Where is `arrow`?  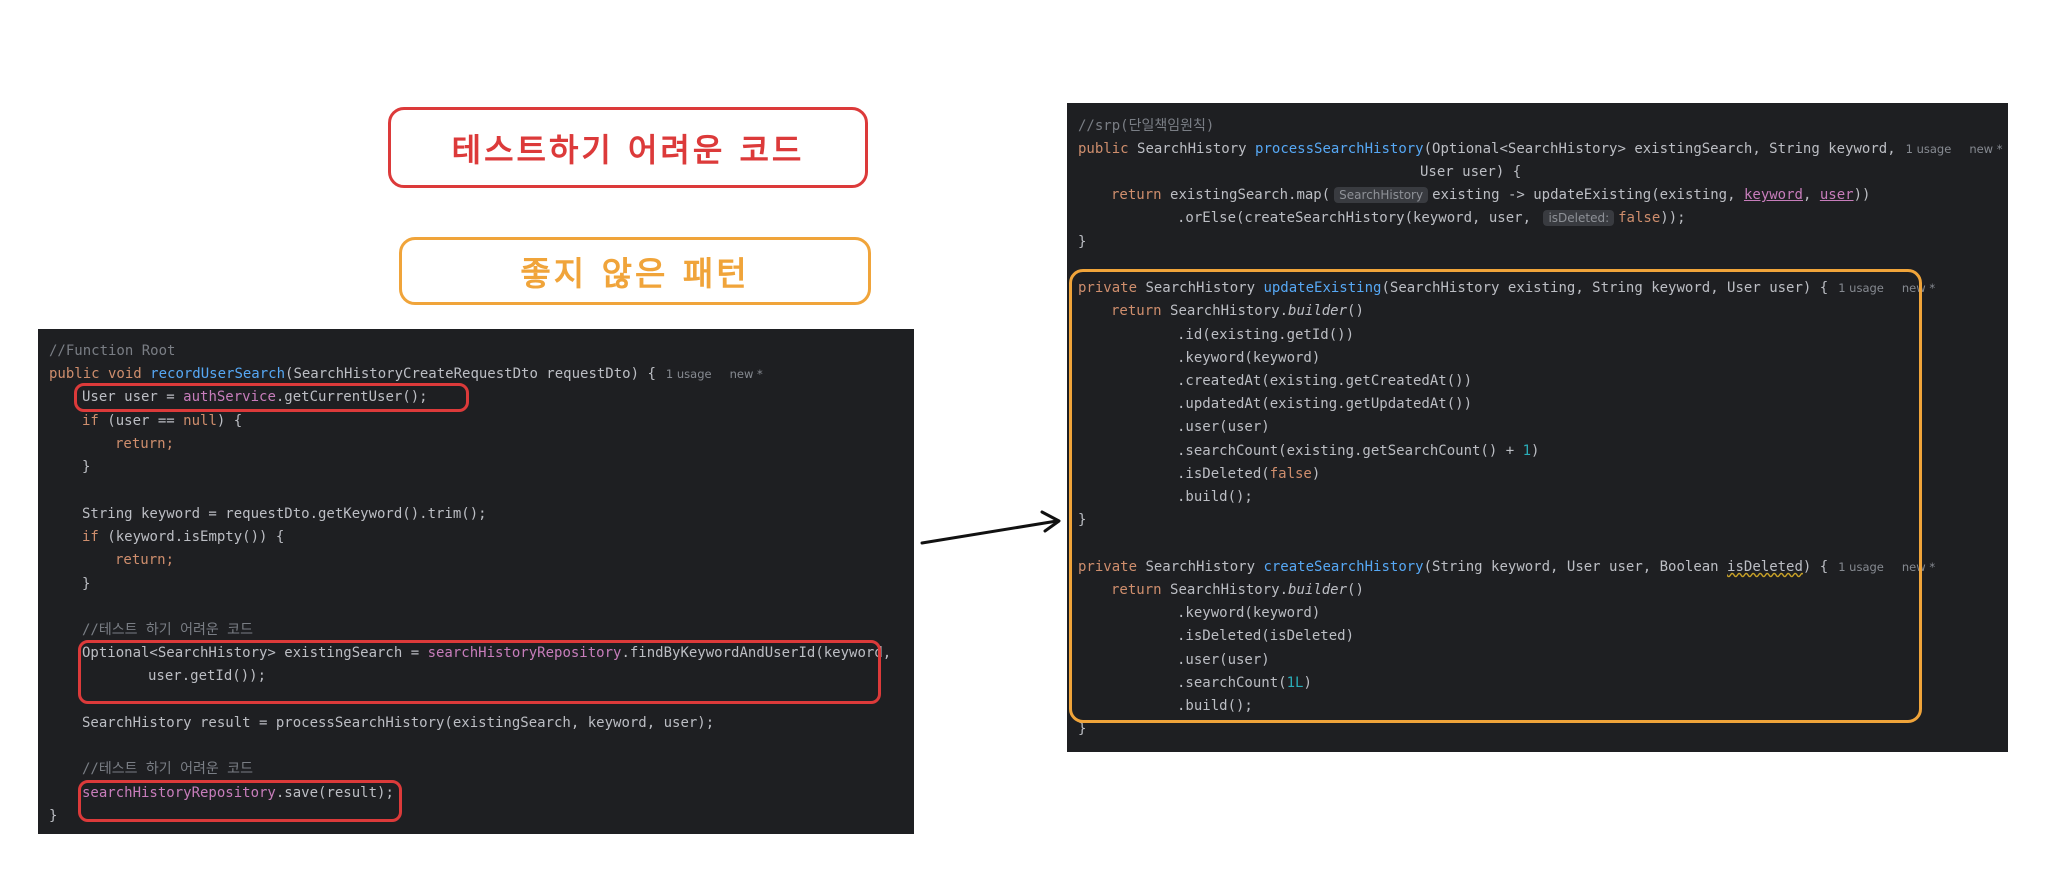 arrow is located at coordinates (990, 527).